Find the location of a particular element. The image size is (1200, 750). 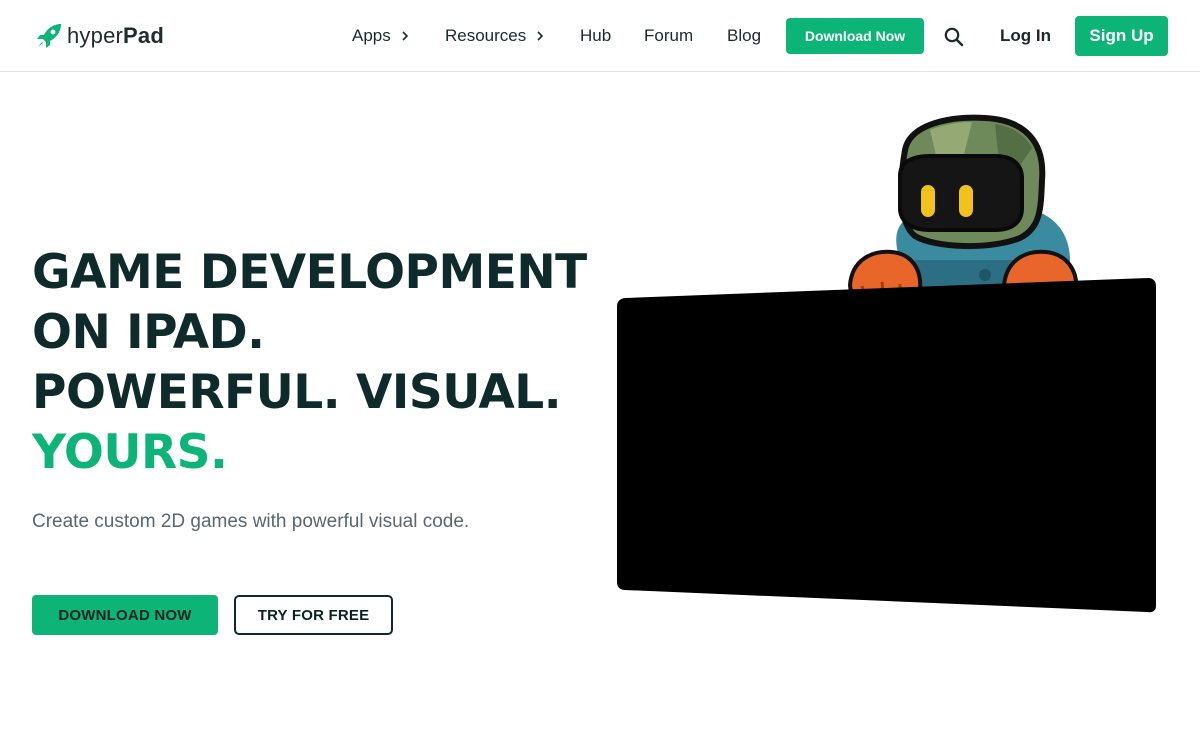

logo-wordmark: hyperPad is located at coordinates (115, 36).